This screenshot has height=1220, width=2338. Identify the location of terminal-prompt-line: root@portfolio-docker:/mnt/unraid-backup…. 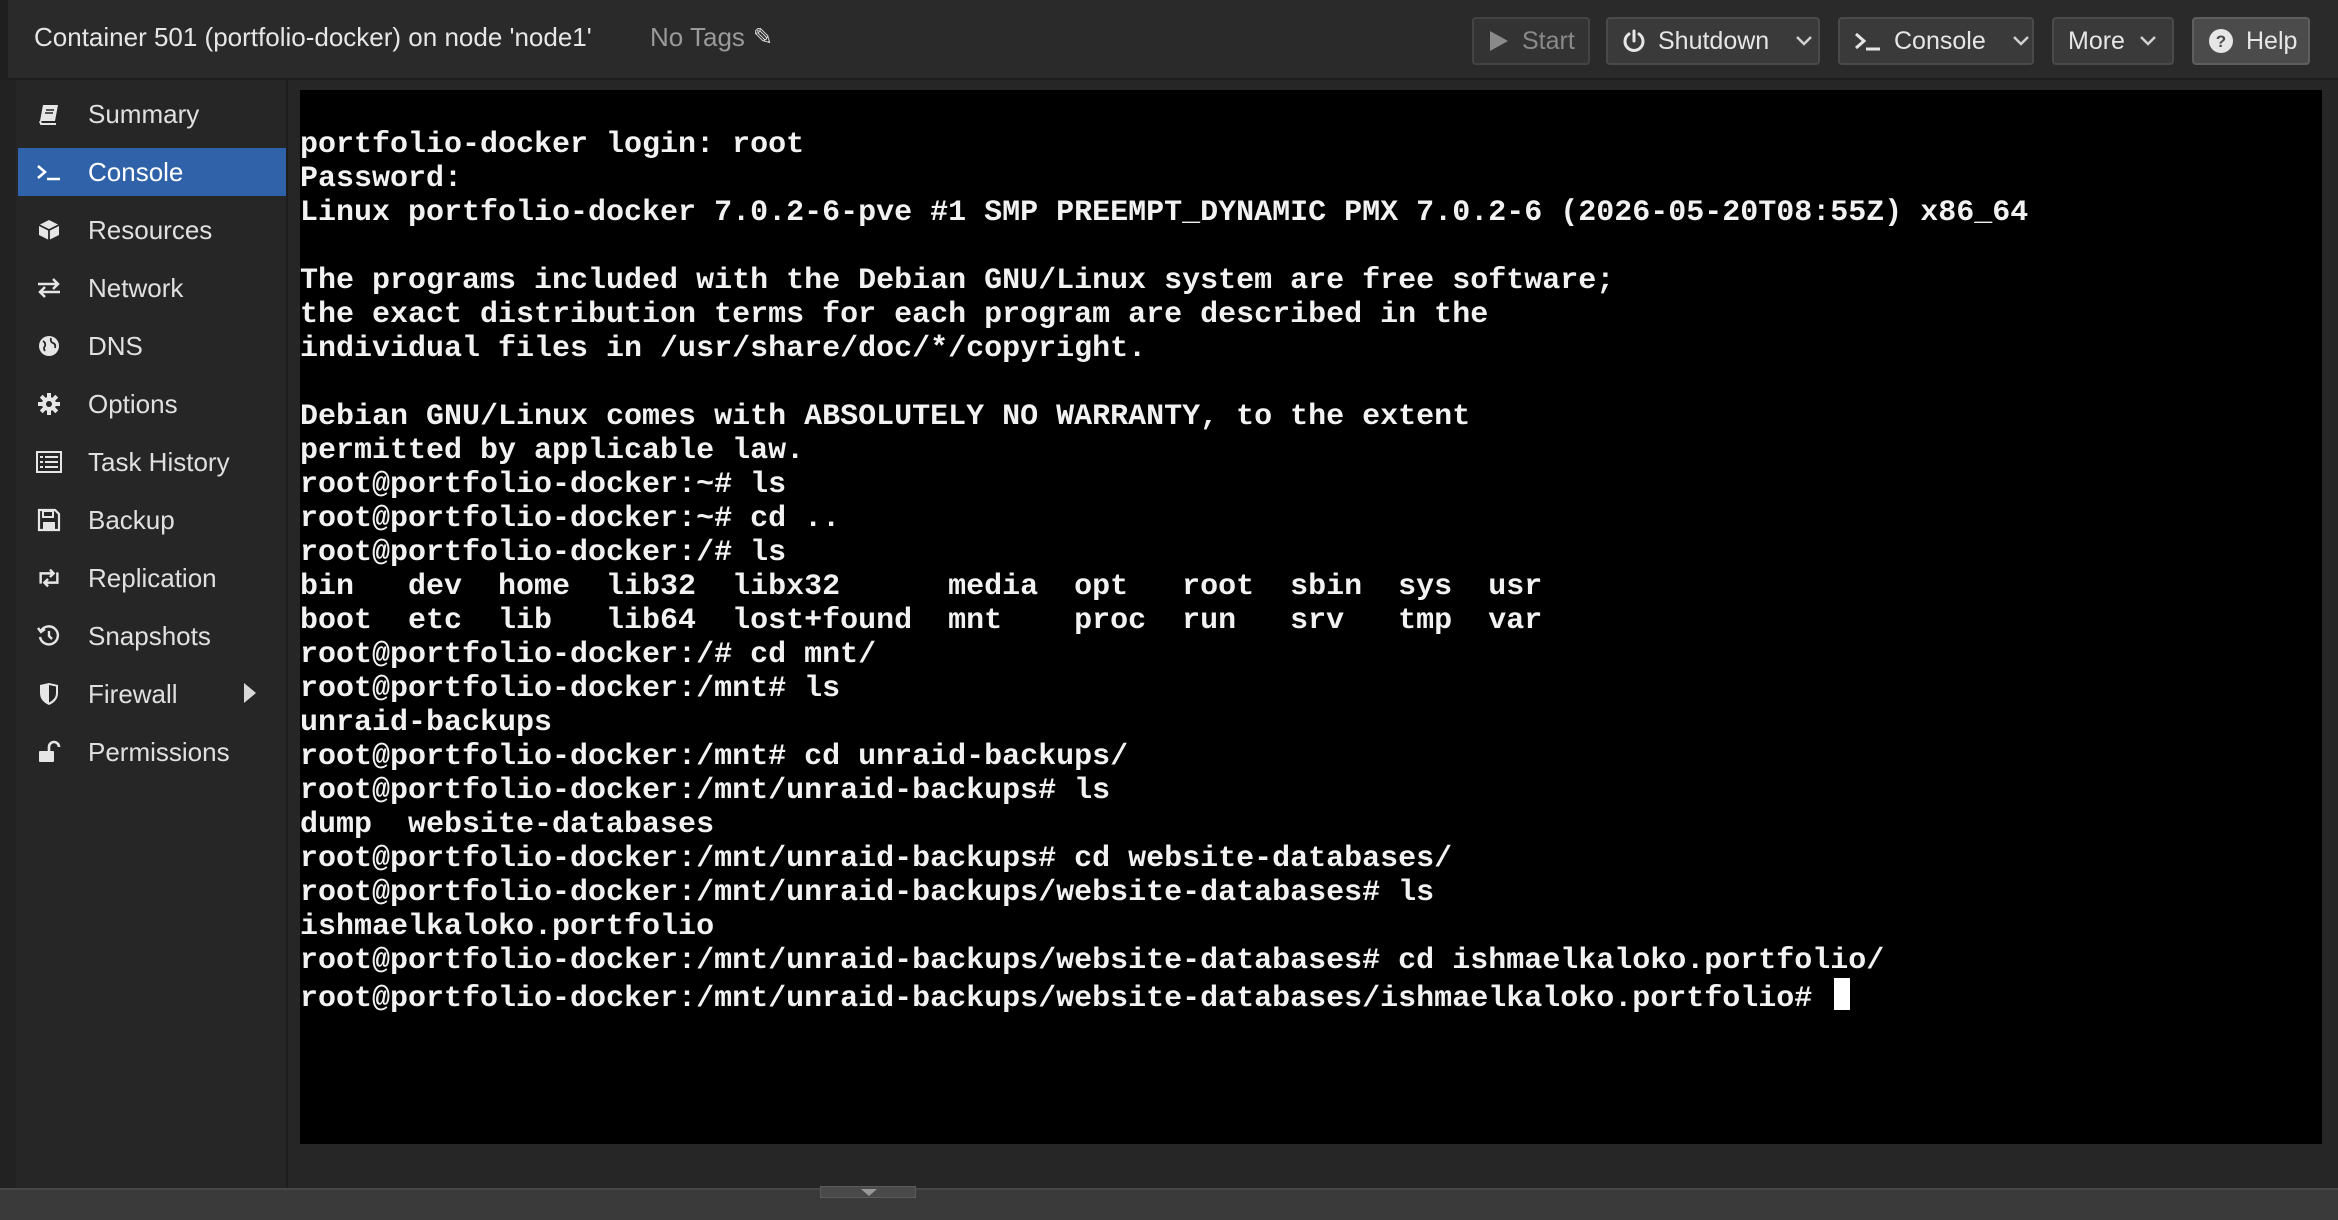
(1311, 997).